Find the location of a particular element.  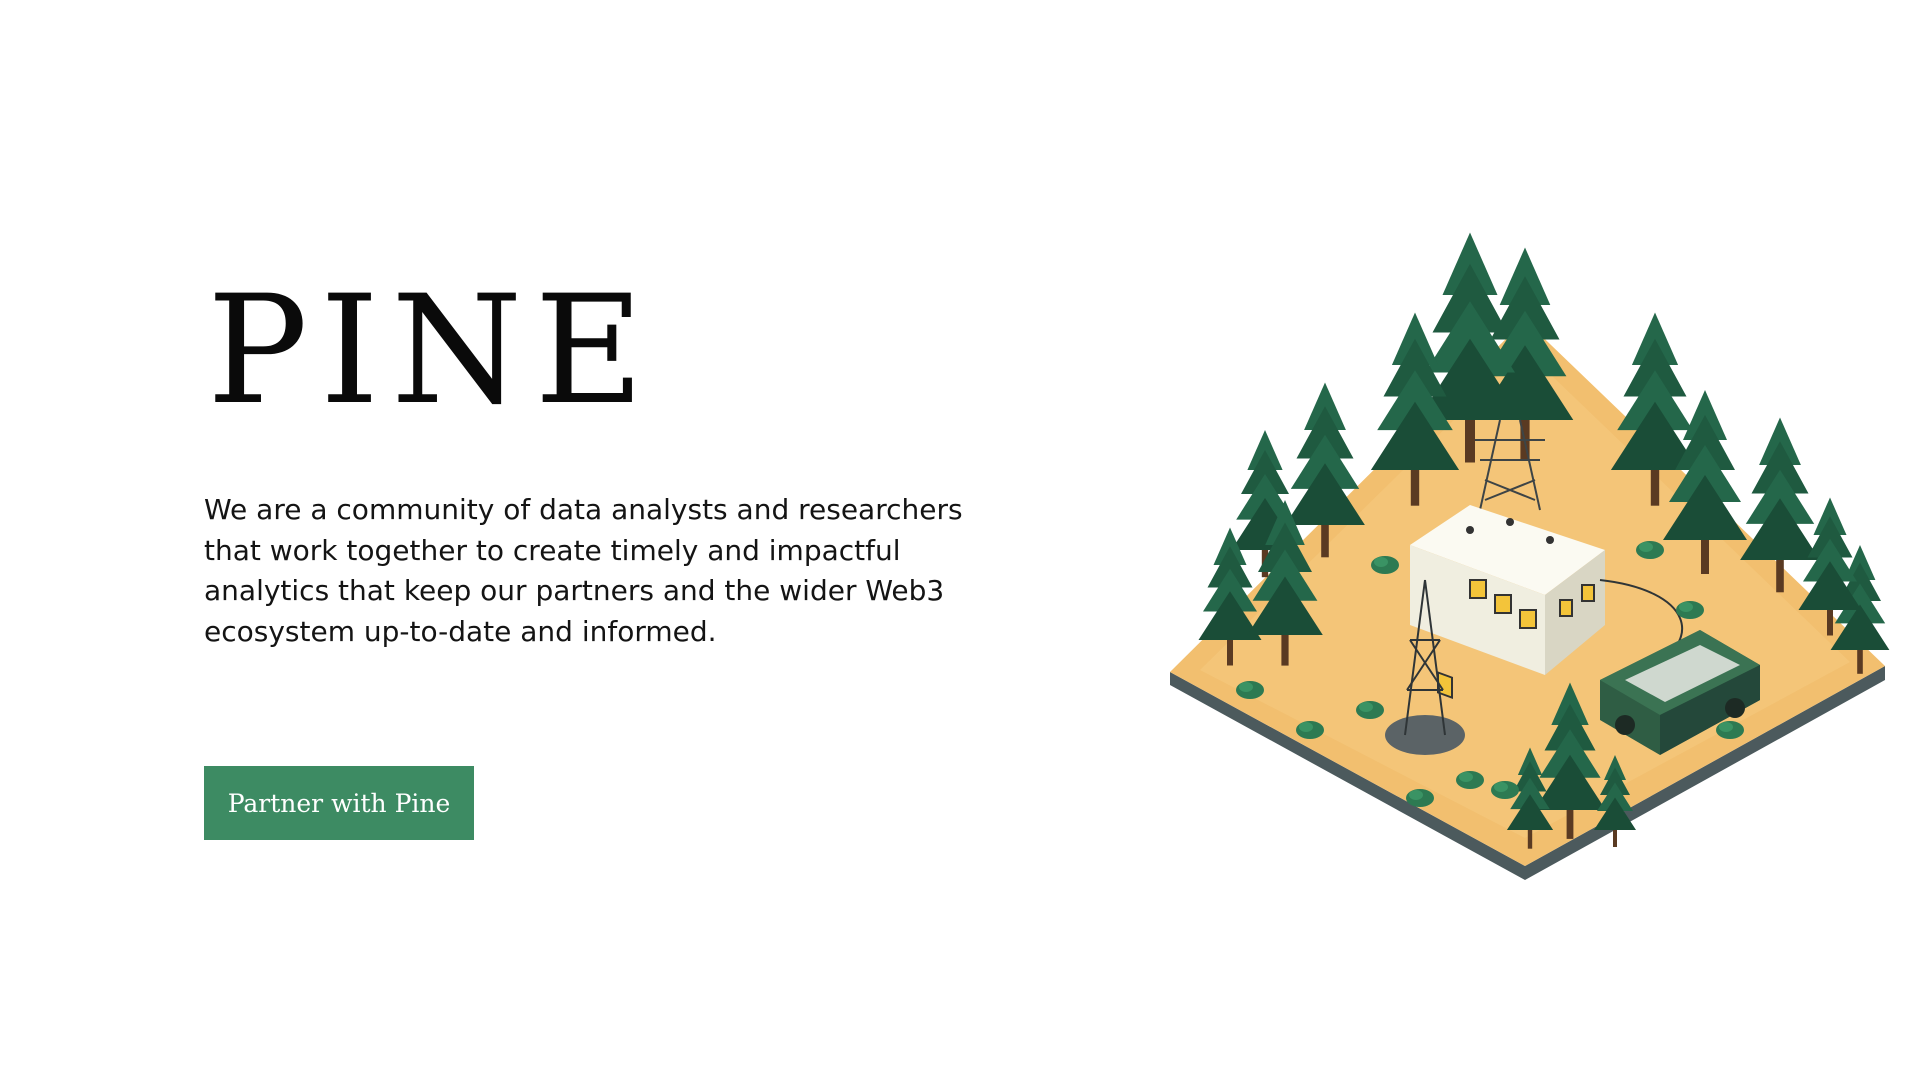

brand-title: PINE is located at coordinates (431, 351).